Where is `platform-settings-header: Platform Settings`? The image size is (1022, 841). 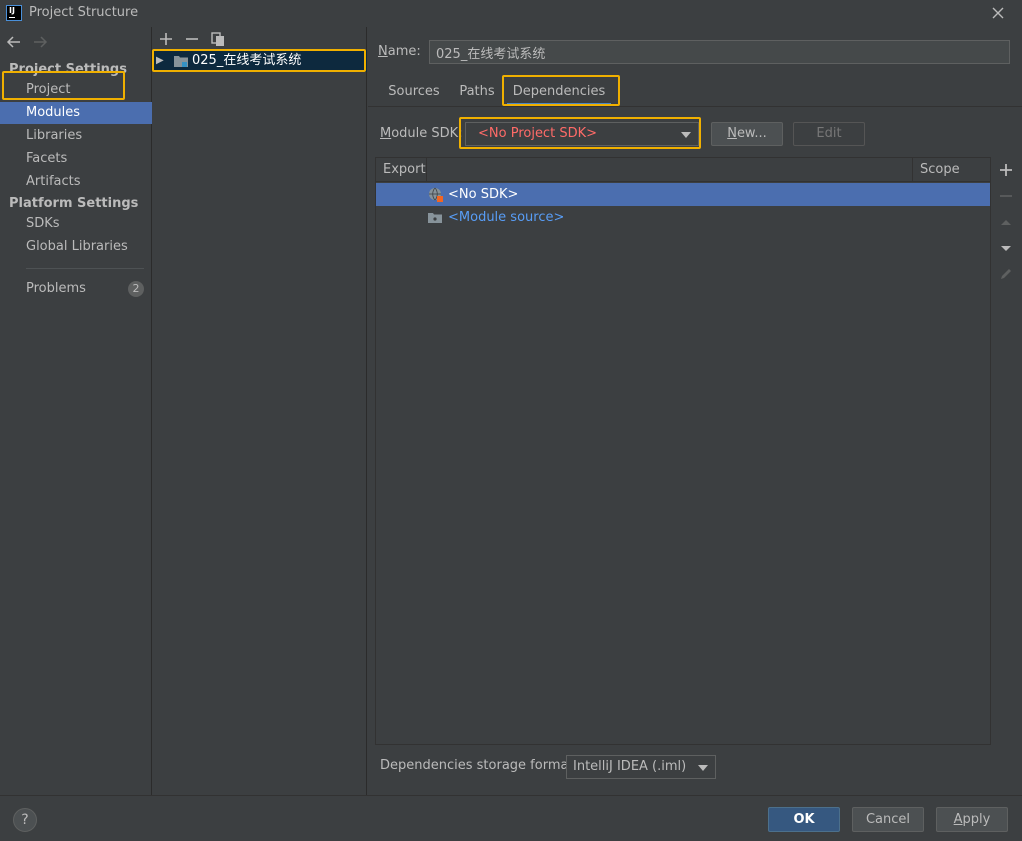
platform-settings-header: Platform Settings is located at coordinates (74, 203).